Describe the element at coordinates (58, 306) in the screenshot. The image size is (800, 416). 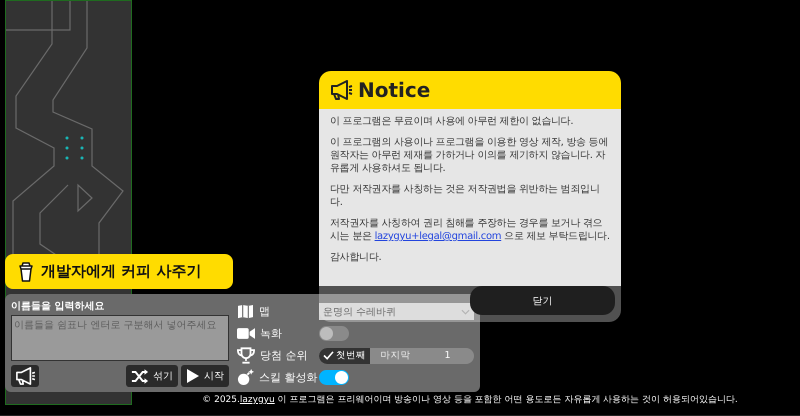
I see `names-label: 이름들을 입력하세요` at that location.